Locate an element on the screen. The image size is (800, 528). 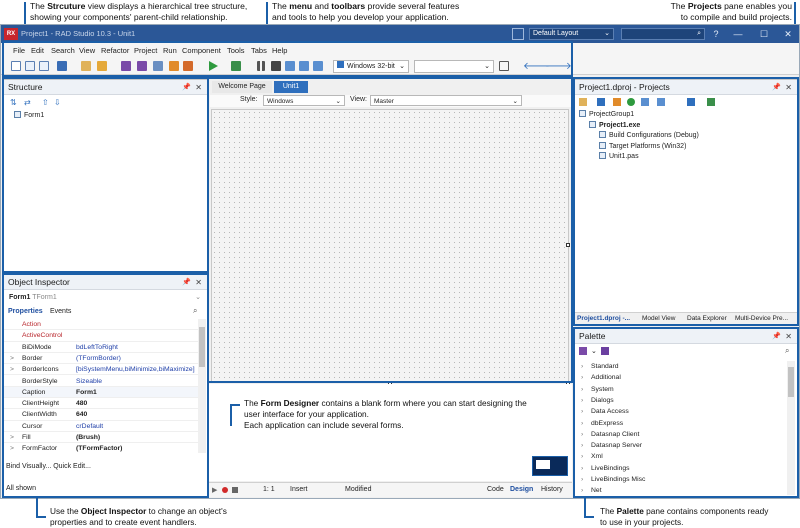
help-button: ? is located at coordinates (716, 34).